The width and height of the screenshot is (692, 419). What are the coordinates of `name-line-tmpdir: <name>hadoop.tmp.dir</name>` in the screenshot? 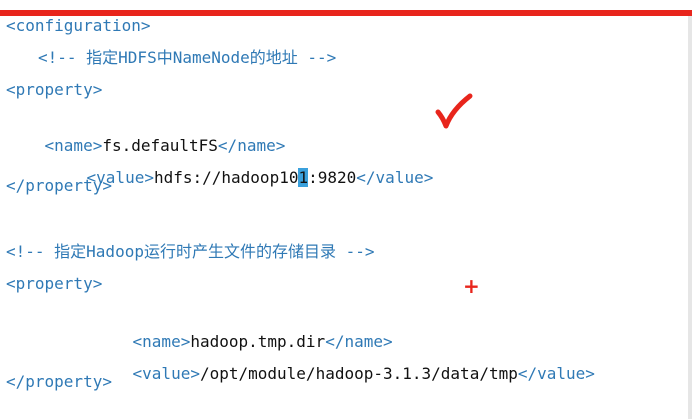 It's located at (243, 328).